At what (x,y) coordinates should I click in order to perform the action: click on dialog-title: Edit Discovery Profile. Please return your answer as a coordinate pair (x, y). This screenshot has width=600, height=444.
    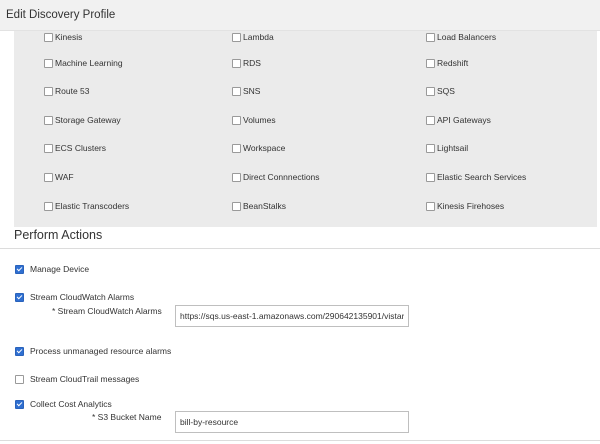
    Looking at the image, I should click on (61, 15).